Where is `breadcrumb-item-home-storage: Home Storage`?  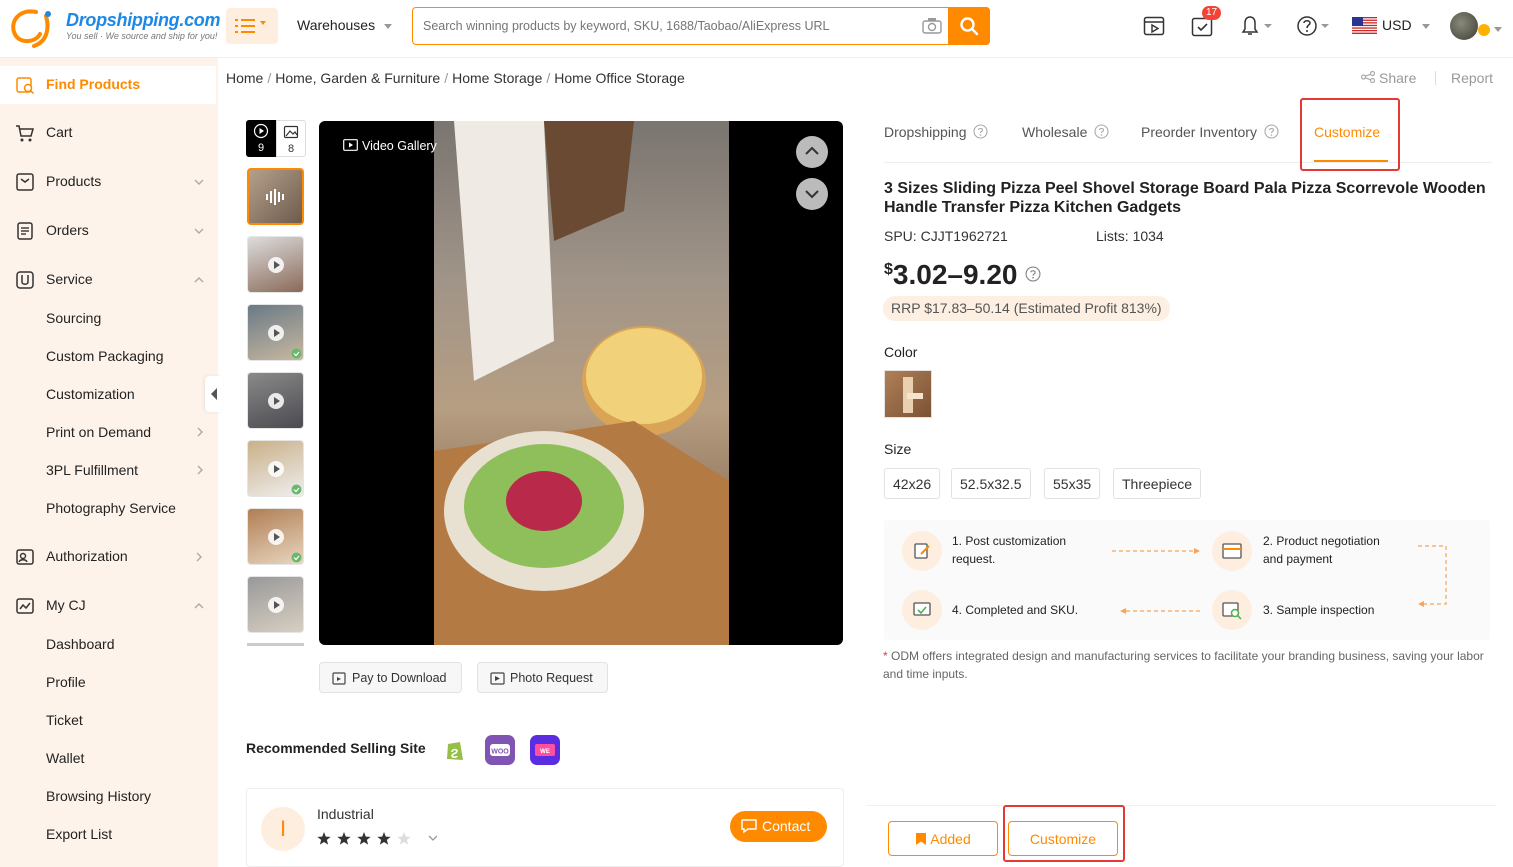 breadcrumb-item-home-storage: Home Storage is located at coordinates (497, 78).